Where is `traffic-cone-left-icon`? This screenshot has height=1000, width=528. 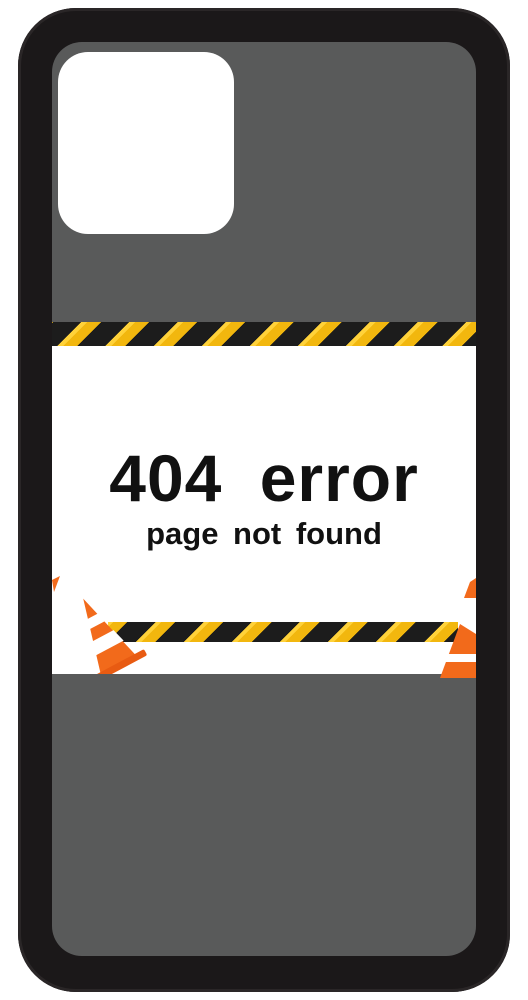
traffic-cone-left-icon is located at coordinates (99, 625).